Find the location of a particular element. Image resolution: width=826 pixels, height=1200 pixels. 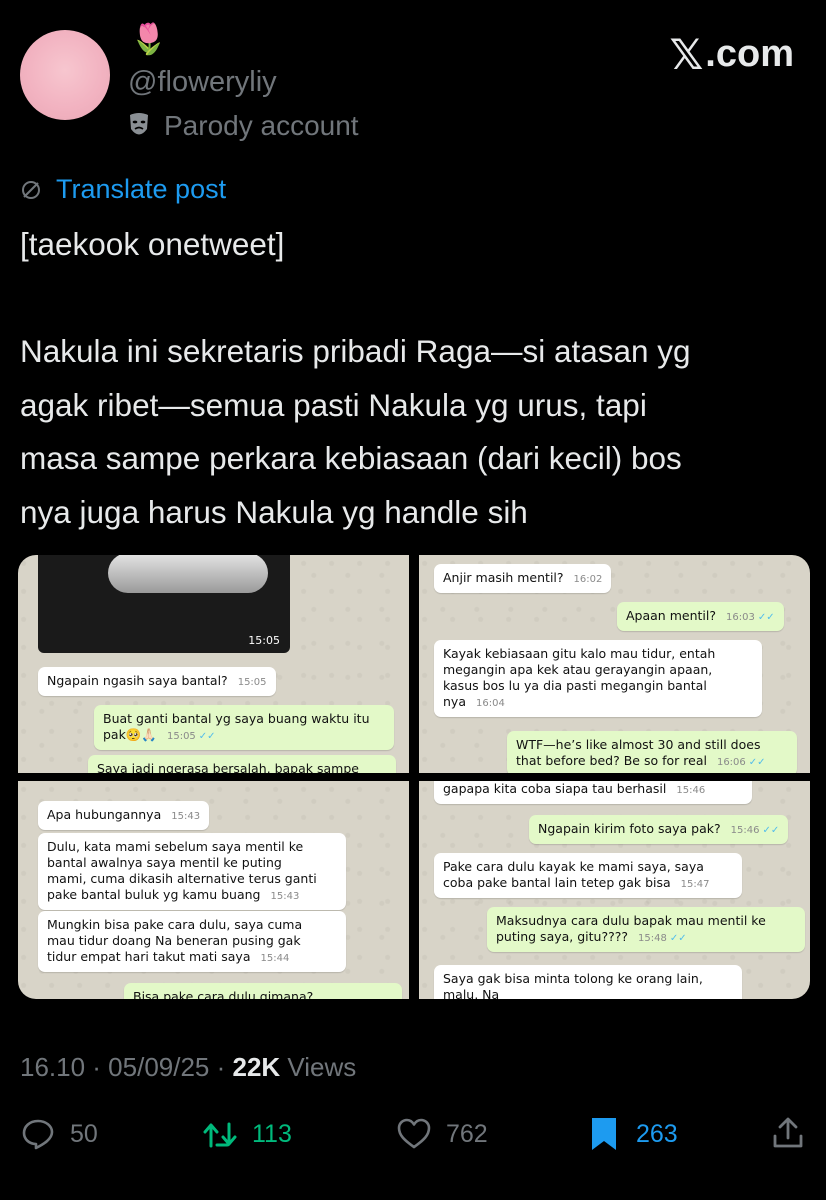

chat-message: Ngapain kirim foto saya pak? 15:46 ✓✓ is located at coordinates (659, 829).